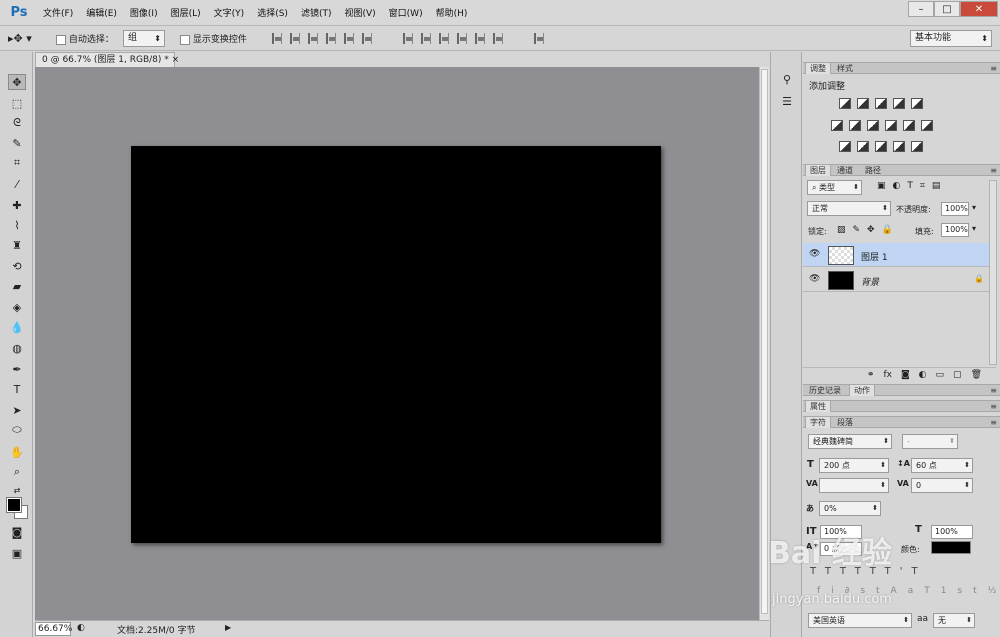  What do you see at coordinates (444, 38) in the screenshot?
I see `distribute-bottom-icon` at bounding box center [444, 38].